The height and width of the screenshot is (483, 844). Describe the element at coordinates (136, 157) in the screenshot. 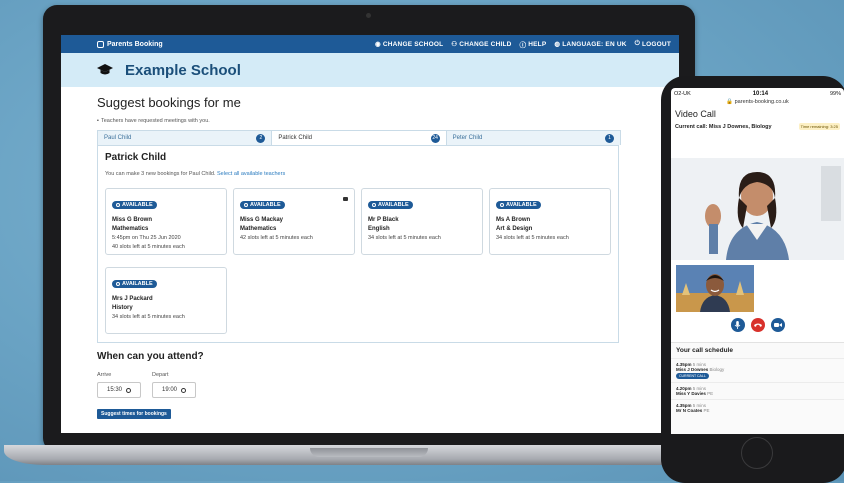

I see `child-name-heading: Patrick Child` at that location.